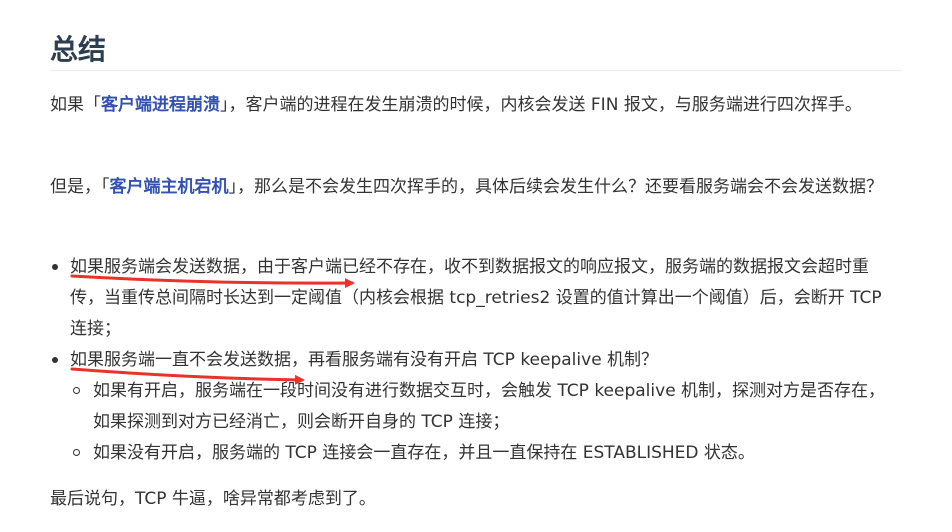 This screenshot has height=532, width=952. Describe the element at coordinates (476, 70) in the screenshot. I see `heading-divider` at that location.